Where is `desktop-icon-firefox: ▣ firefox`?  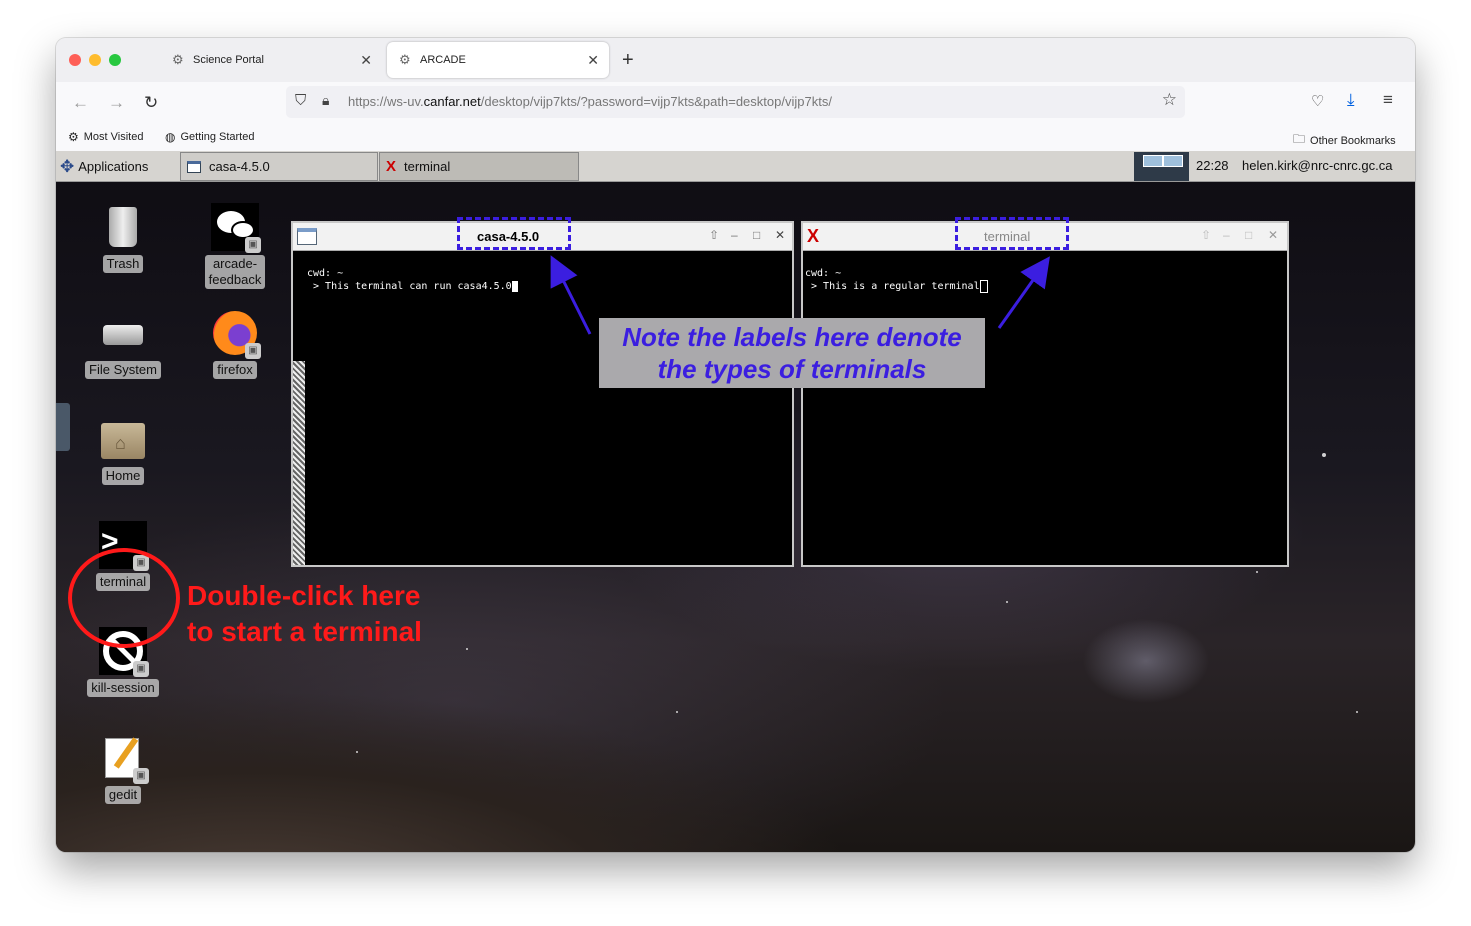
desktop-icon-firefox: ▣ firefox is located at coordinates (235, 344).